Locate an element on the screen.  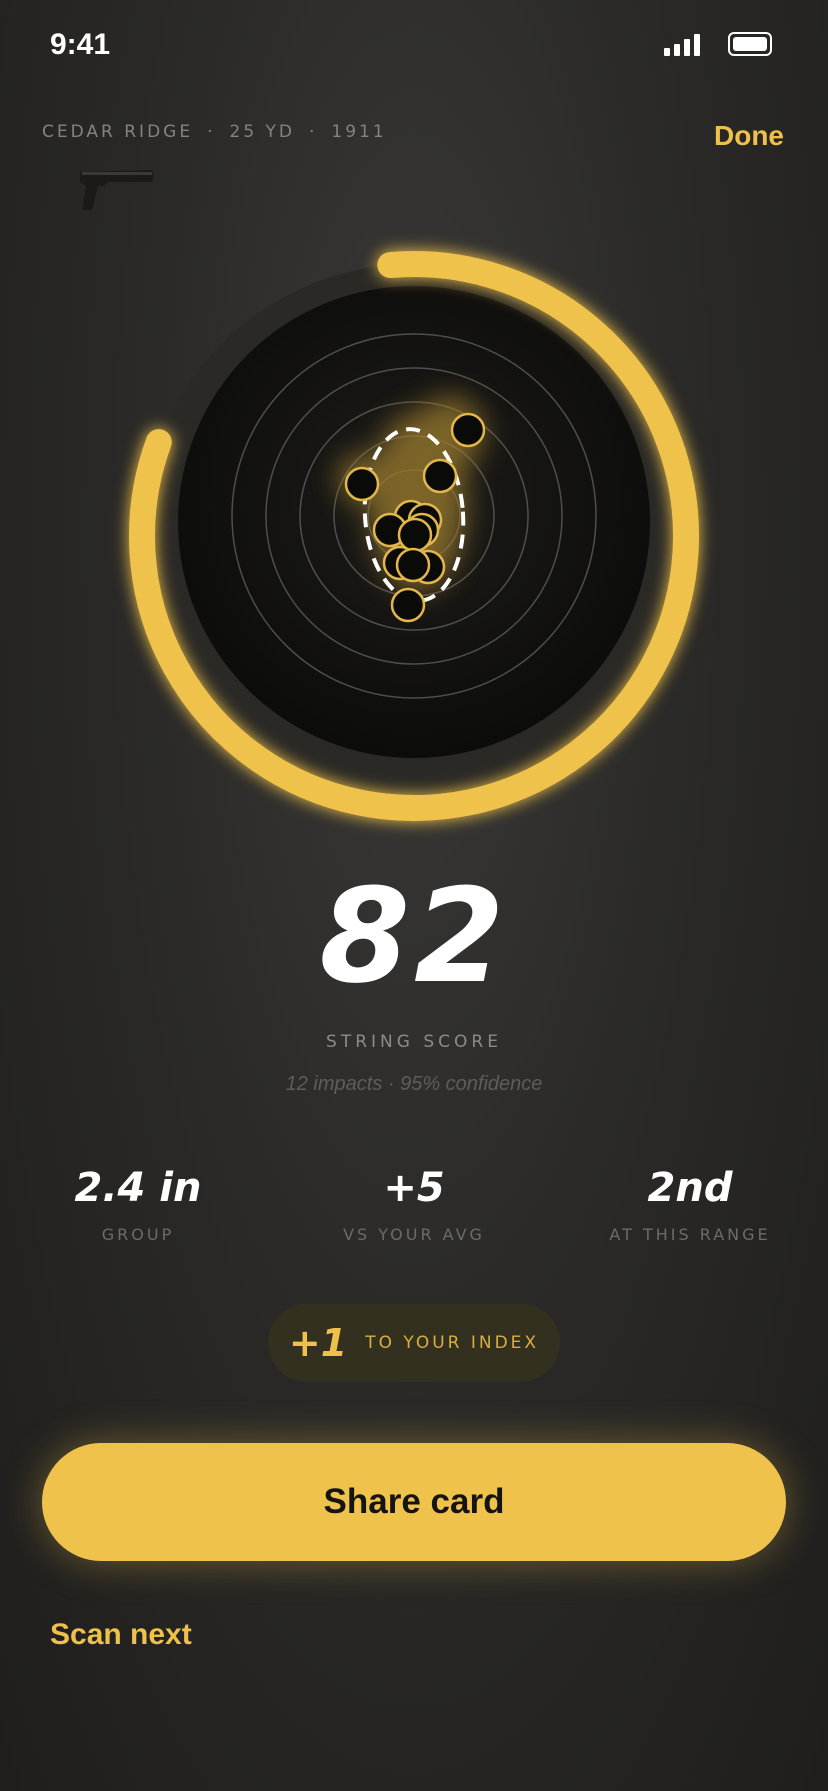
stat-vs-avg: +5 VS YOUR AVG is located at coordinates (414, 1204).